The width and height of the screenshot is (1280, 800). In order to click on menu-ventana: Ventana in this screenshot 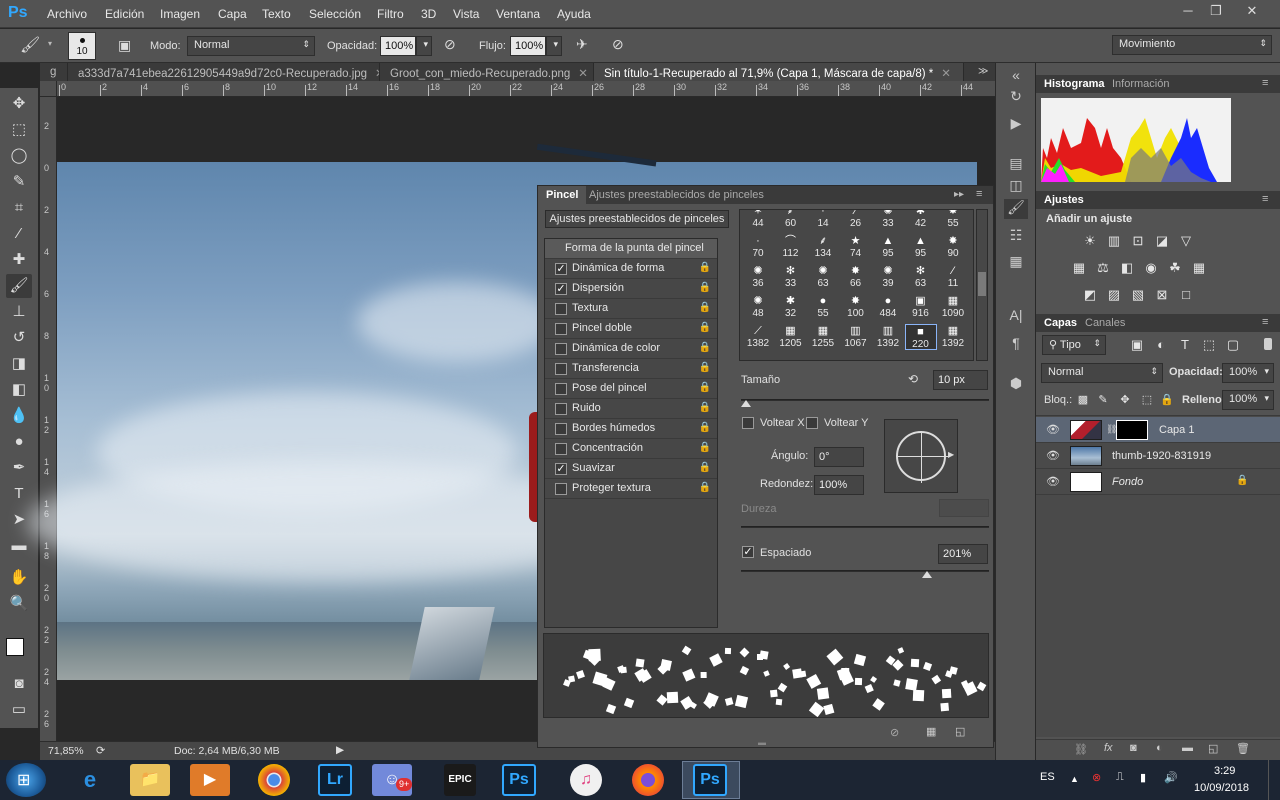, I will do `click(518, 14)`.